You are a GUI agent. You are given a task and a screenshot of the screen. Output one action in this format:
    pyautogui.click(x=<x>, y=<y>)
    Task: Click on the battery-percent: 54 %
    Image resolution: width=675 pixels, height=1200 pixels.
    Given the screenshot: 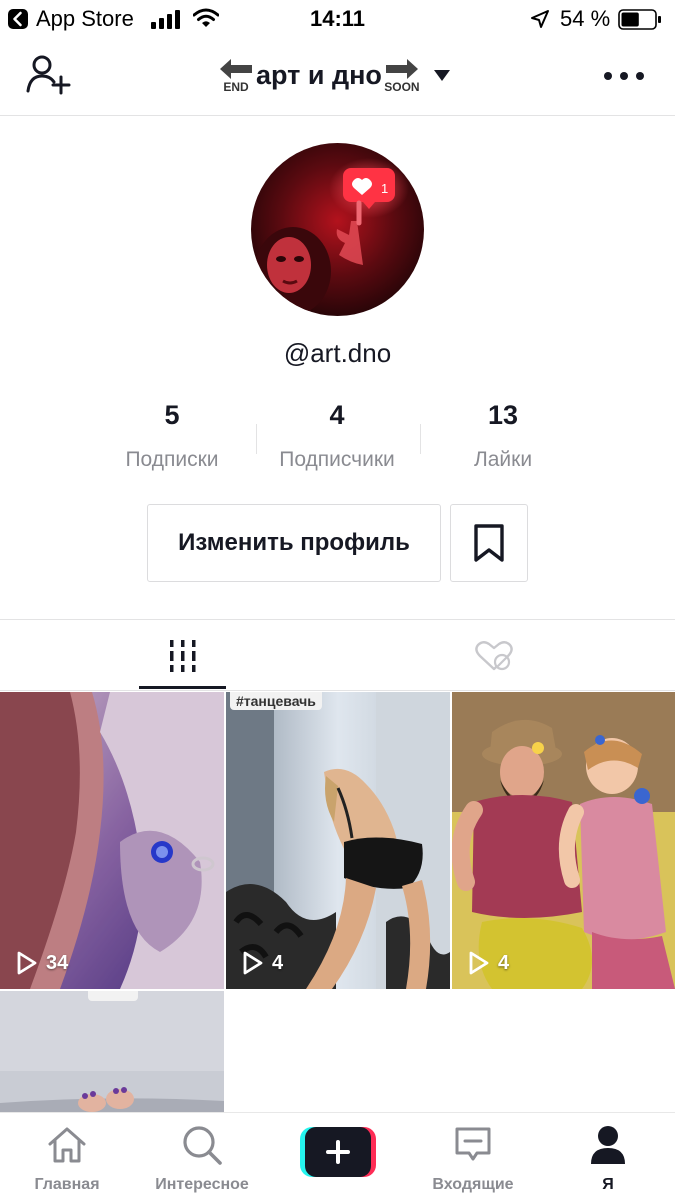 What is the action you would take?
    pyautogui.click(x=585, y=18)
    